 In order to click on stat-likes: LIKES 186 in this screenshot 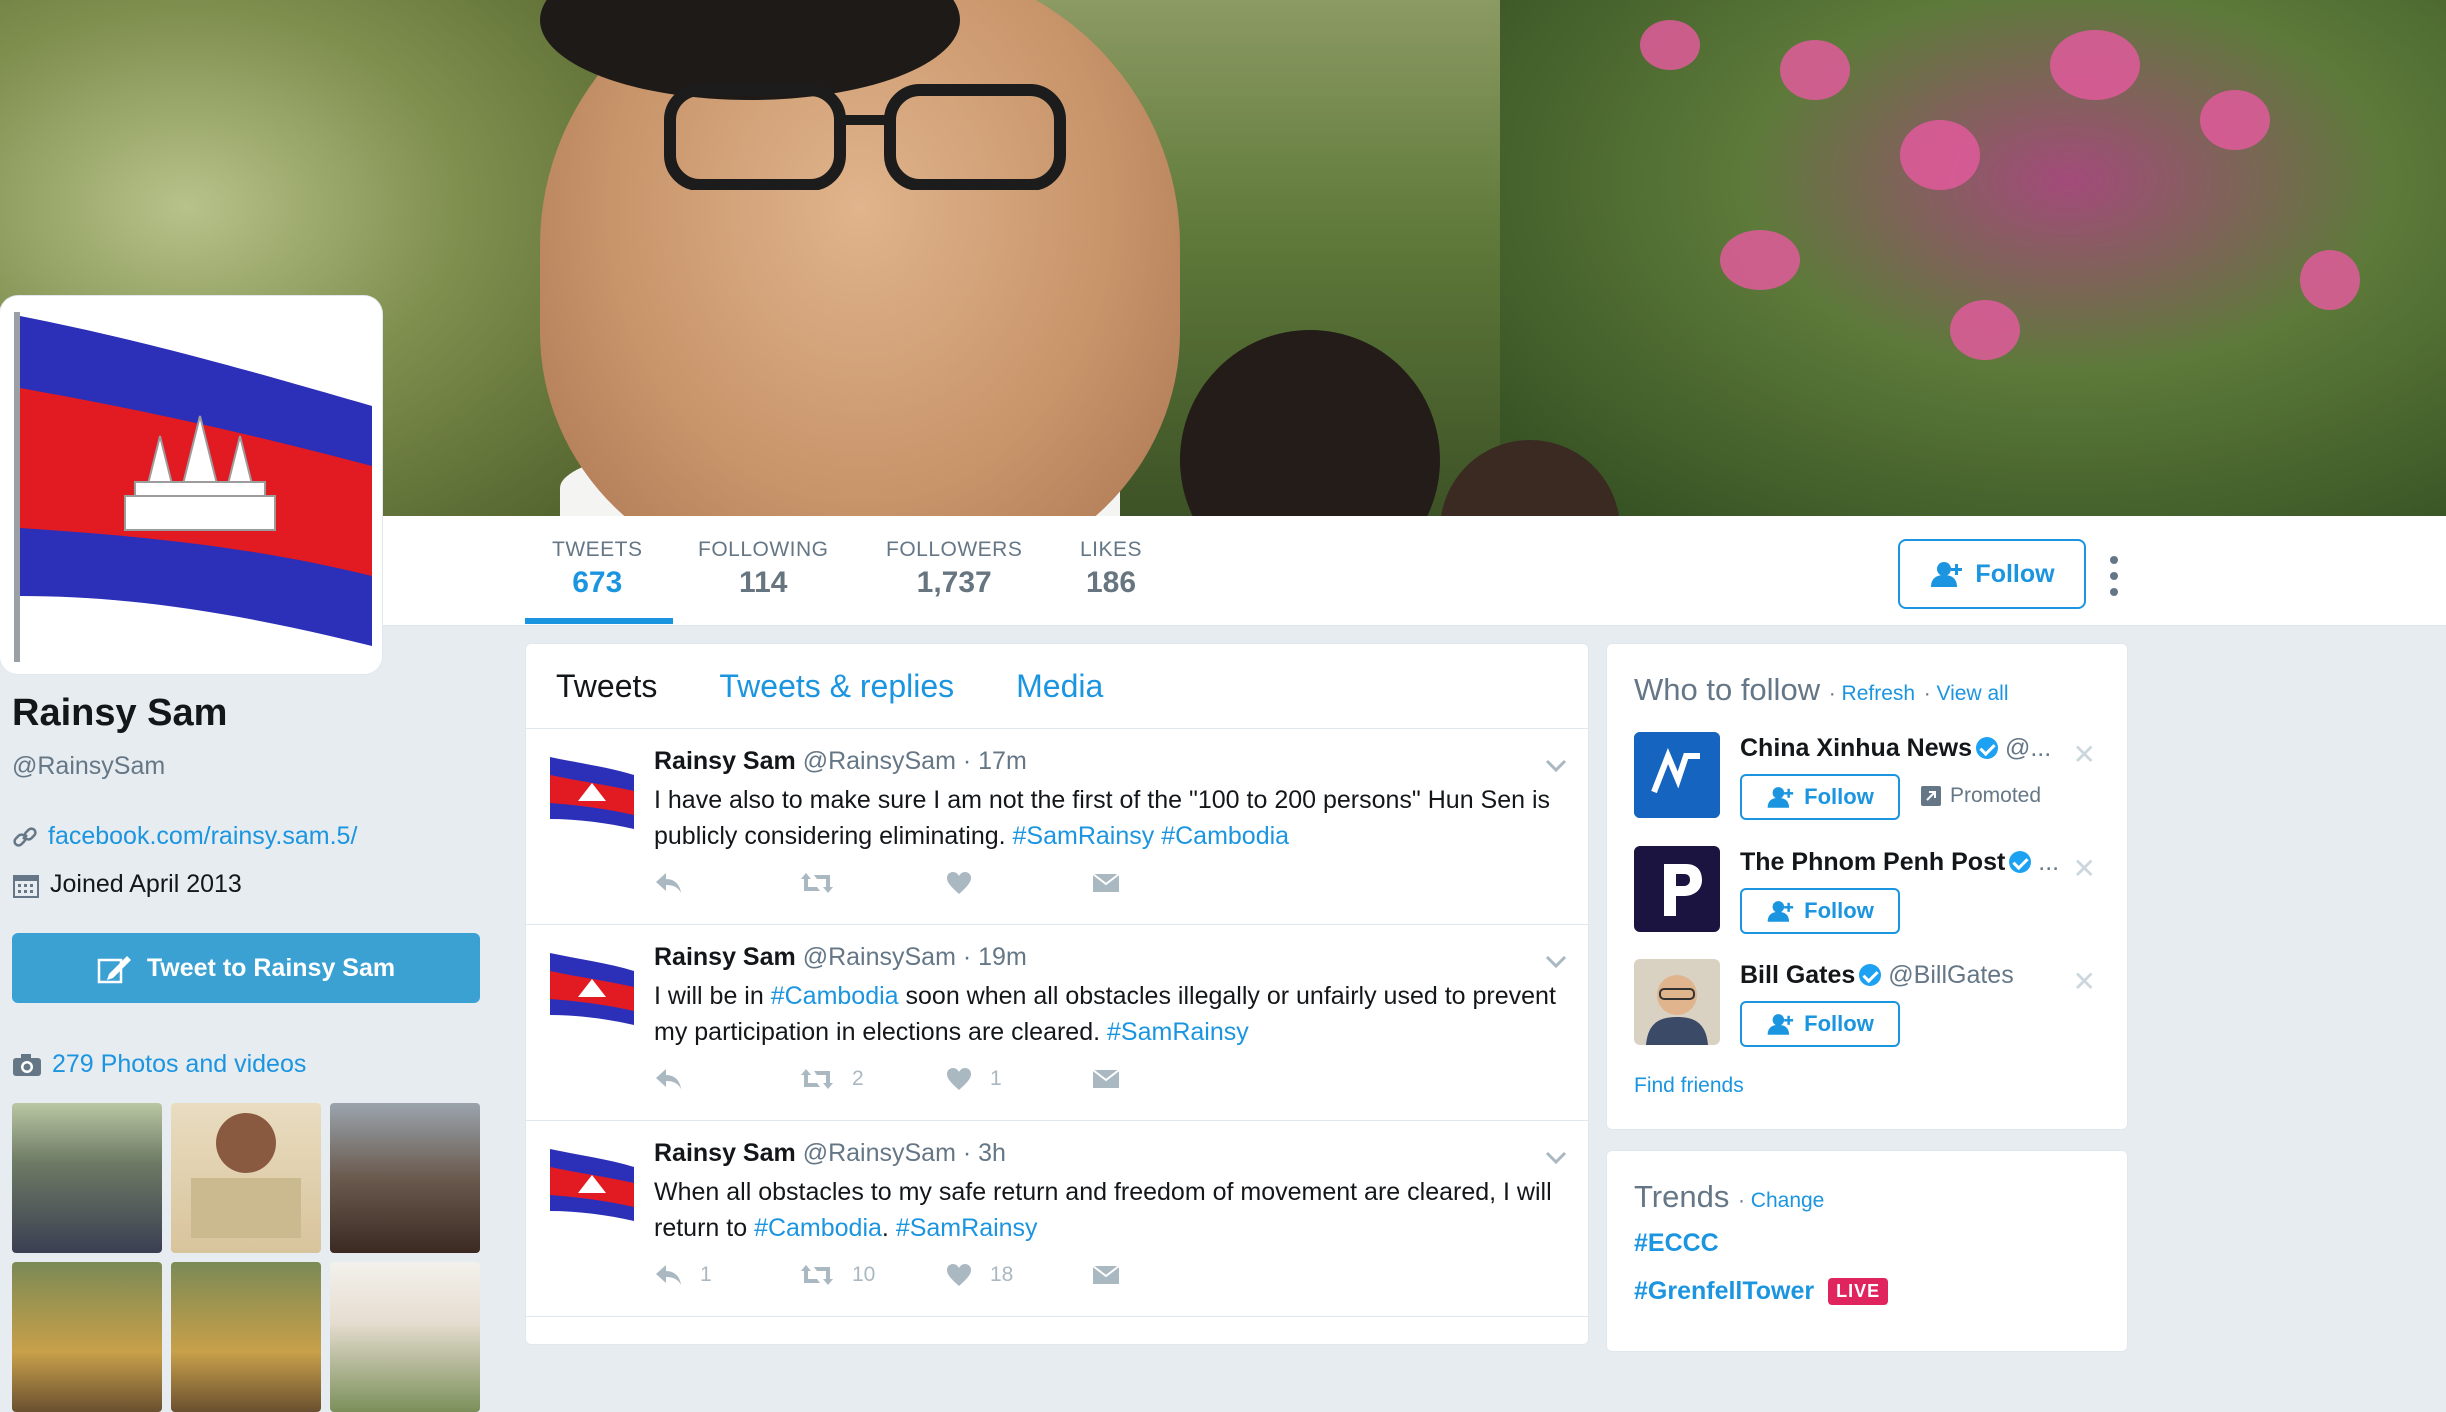, I will do `click(1111, 569)`.